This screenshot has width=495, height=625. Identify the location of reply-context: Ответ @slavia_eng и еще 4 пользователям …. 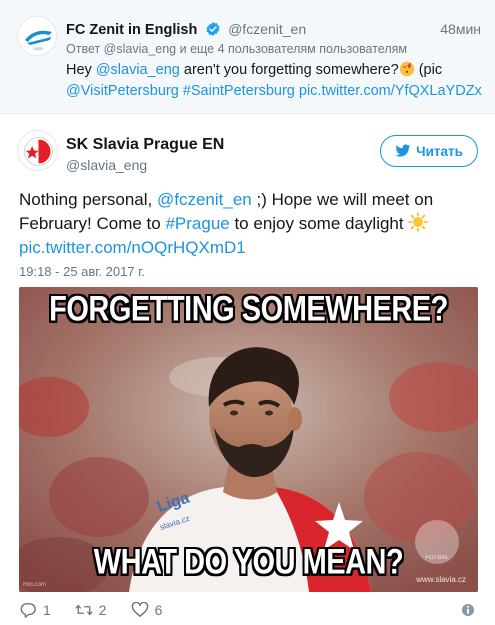
(236, 49).